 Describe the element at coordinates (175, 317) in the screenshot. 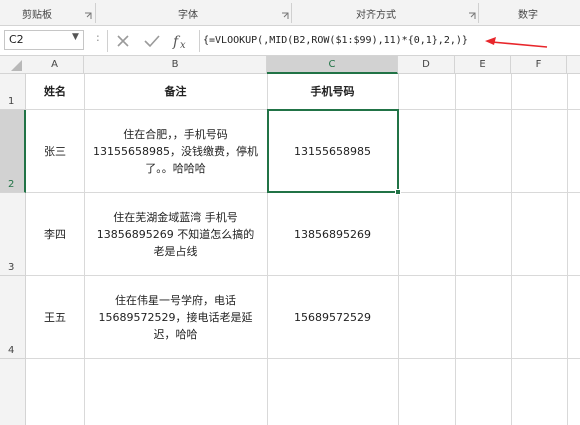

I see `cell-b4: 住在伟星一号学府，电话 15689572529，接电话老是延 迟，哈哈` at that location.